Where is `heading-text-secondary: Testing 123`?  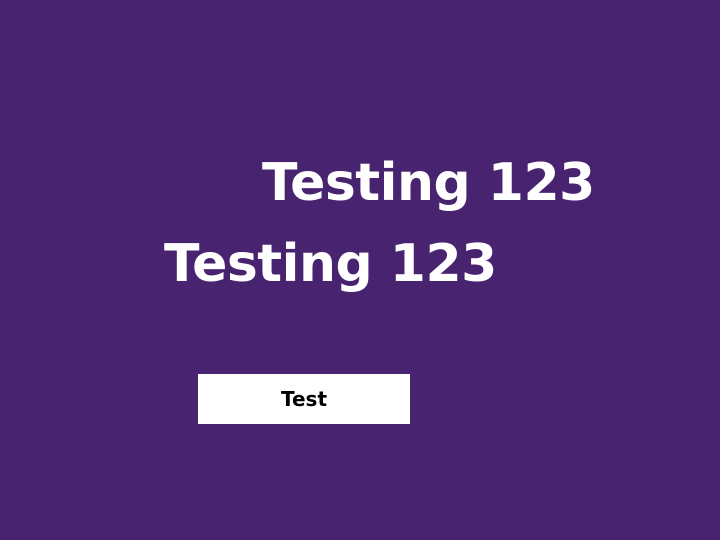
heading-text-secondary: Testing 123 is located at coordinates (330, 264).